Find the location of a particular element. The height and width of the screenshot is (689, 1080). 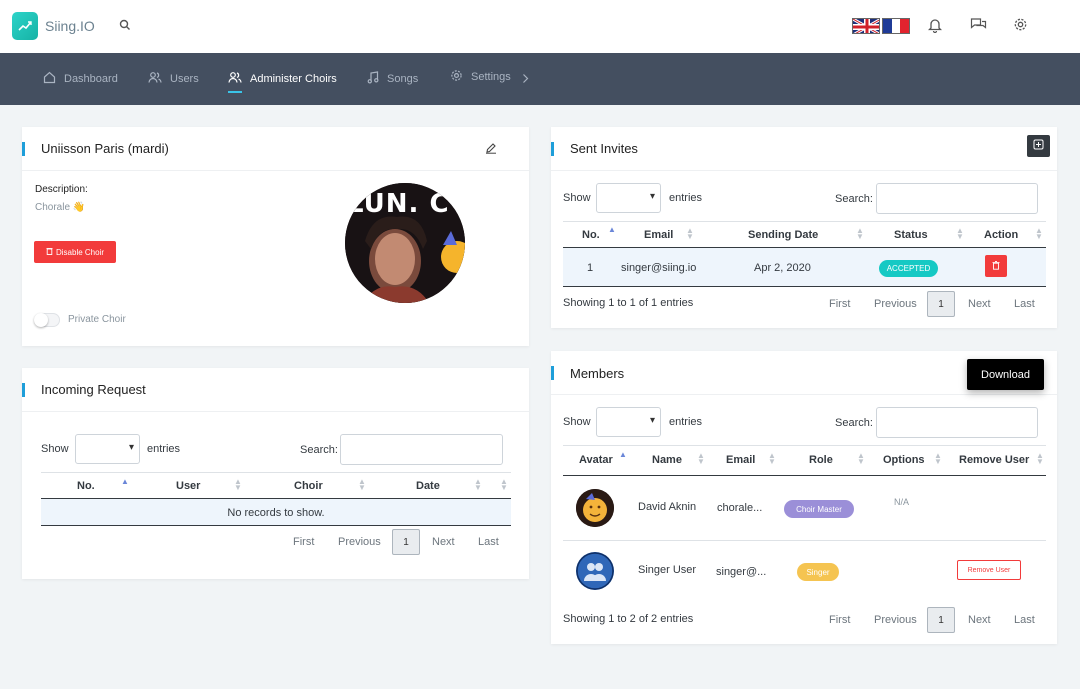

private-choir-label: Private Choir is located at coordinates (97, 319).